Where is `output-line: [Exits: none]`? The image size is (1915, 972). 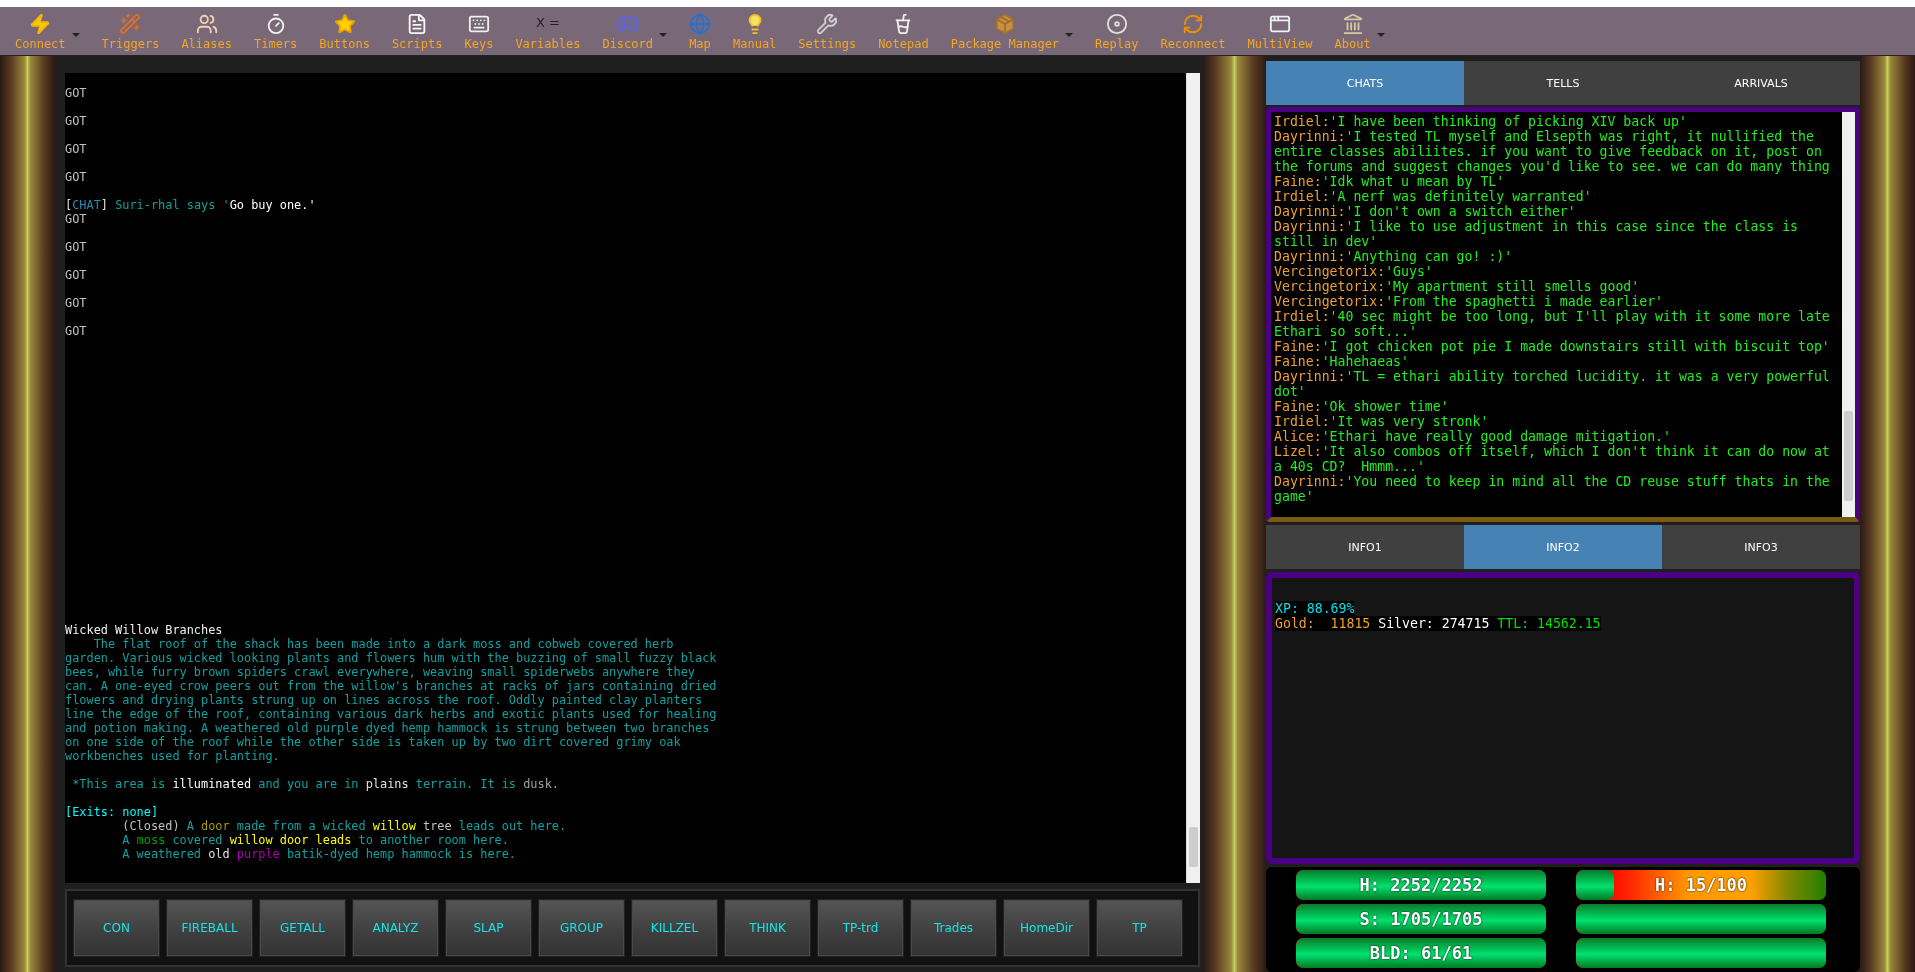 output-line: [Exits: none] is located at coordinates (112, 812).